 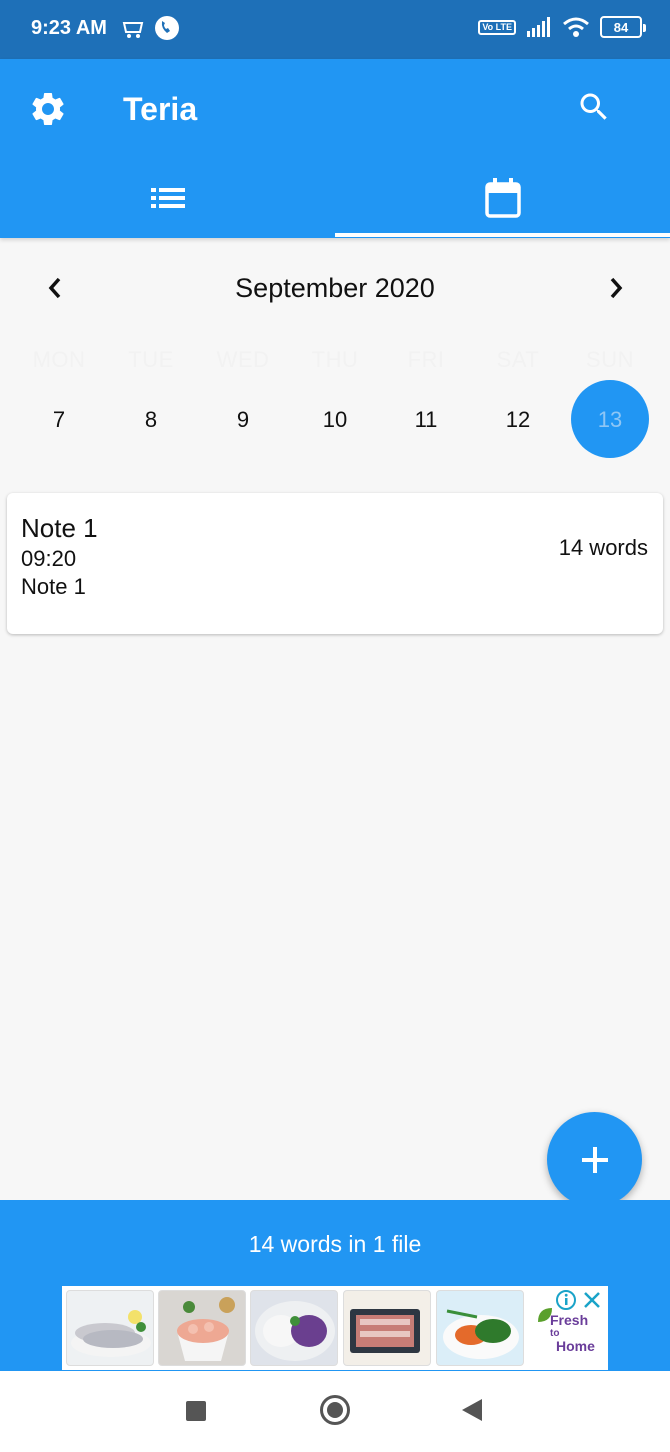 What do you see at coordinates (151, 420) in the screenshot?
I see `day-cell: 8` at bounding box center [151, 420].